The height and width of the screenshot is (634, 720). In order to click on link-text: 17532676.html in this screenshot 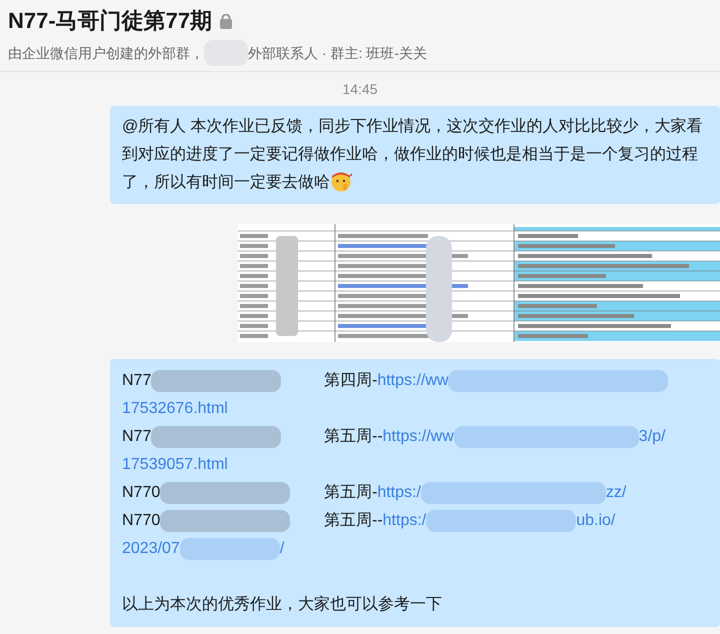, I will do `click(175, 409)`.